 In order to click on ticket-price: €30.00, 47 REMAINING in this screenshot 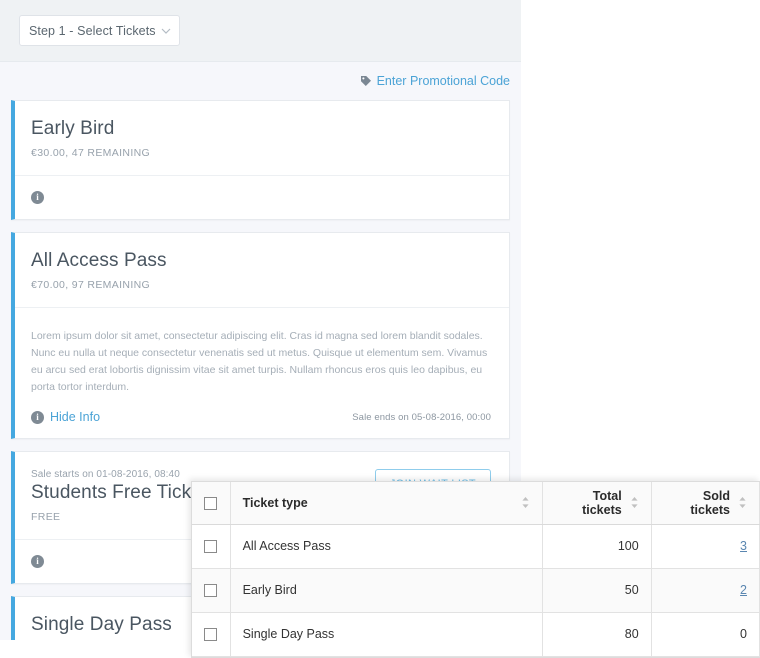, I will do `click(91, 153)`.